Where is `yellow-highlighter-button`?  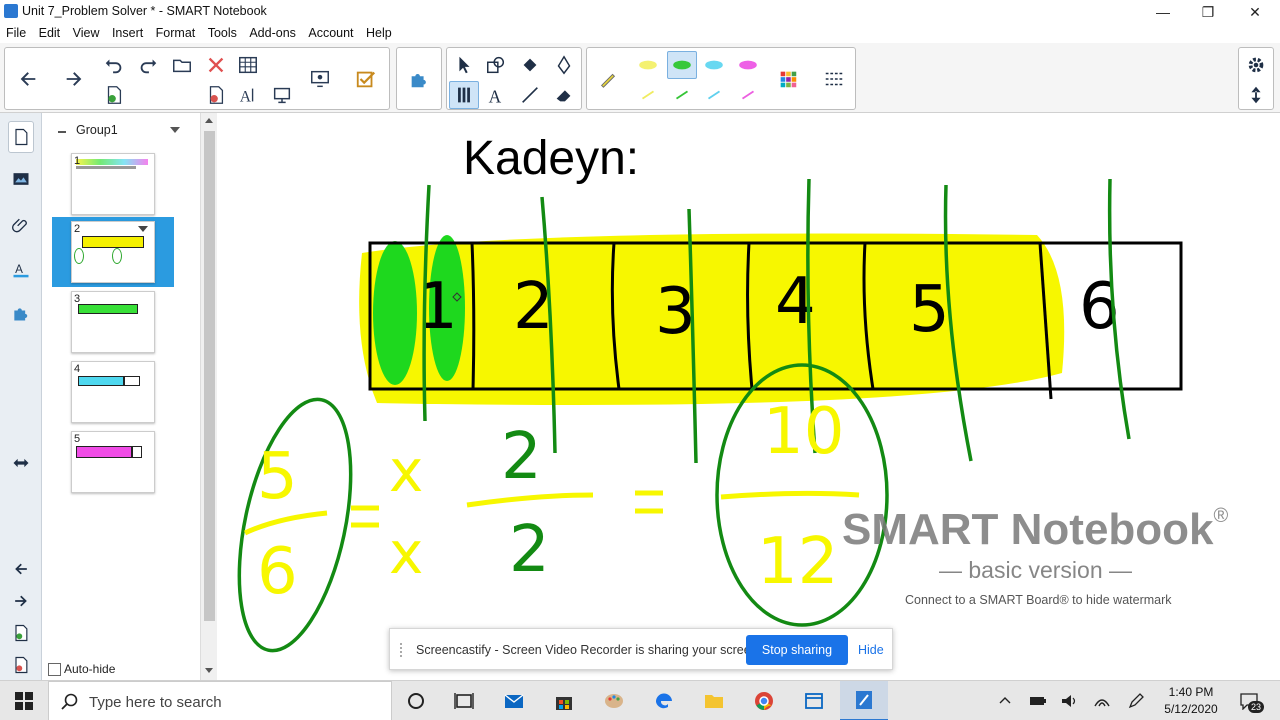 yellow-highlighter-button is located at coordinates (648, 65).